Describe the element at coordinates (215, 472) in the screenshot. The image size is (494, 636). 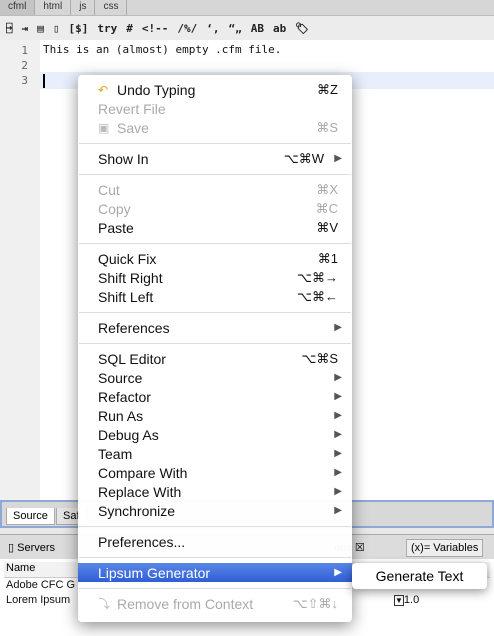
I see `menu-item-compare-with: Compare With ▶` at that location.